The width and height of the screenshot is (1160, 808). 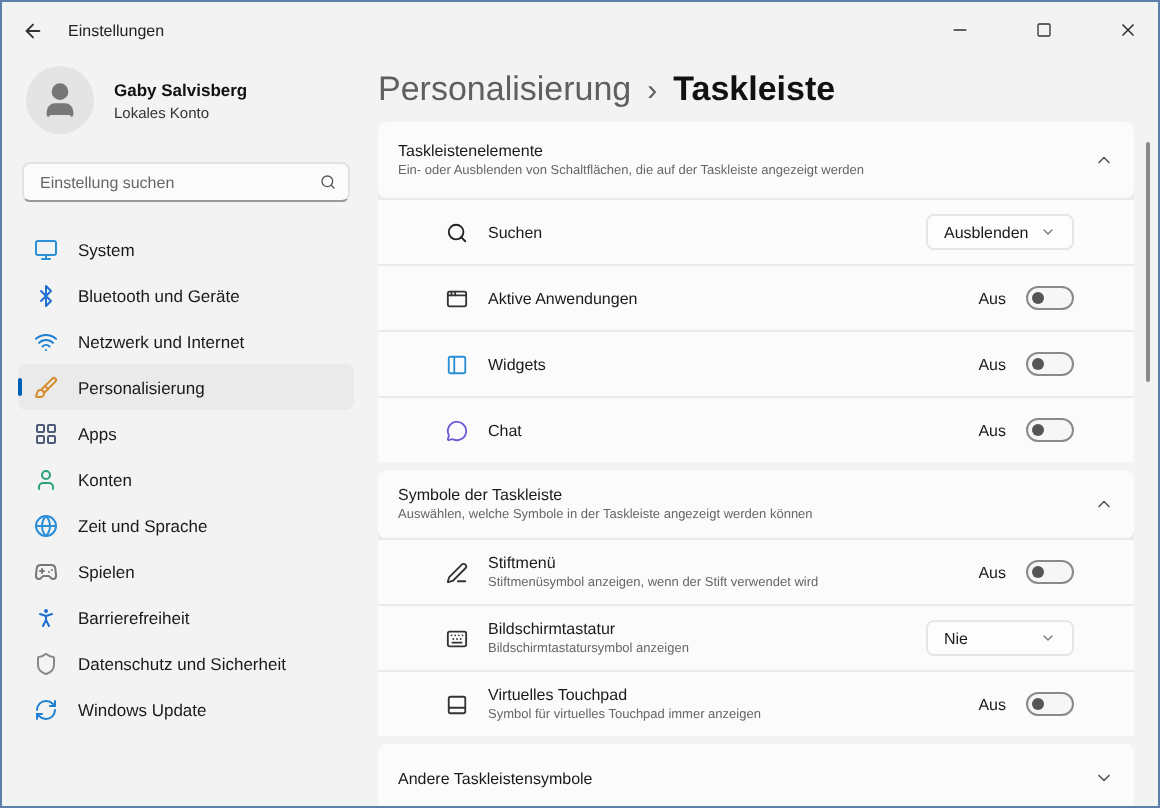 What do you see at coordinates (457, 704) in the screenshot?
I see `touchpad-icon` at bounding box center [457, 704].